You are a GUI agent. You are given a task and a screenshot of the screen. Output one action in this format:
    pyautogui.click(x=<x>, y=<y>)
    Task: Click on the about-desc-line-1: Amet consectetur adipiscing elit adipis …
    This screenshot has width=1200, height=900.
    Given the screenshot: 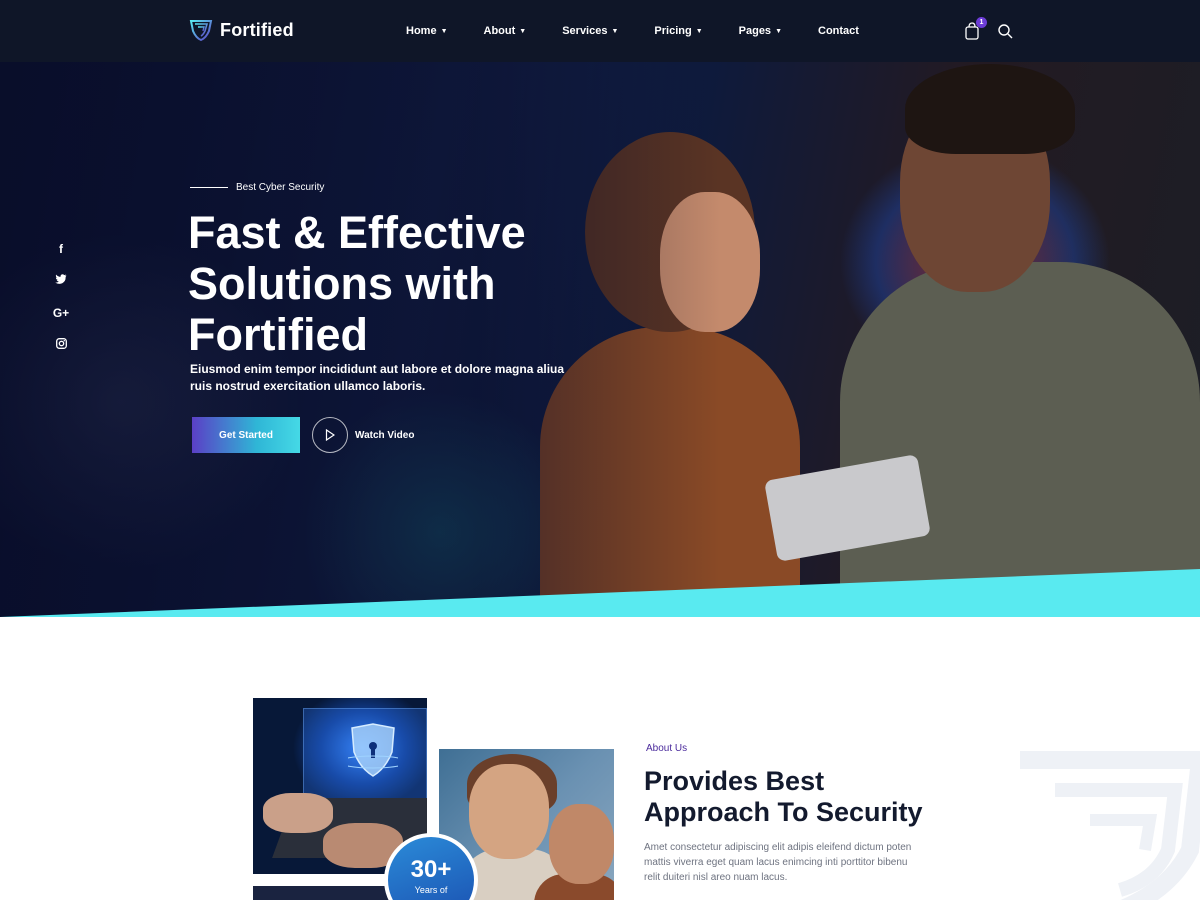 What is the action you would take?
    pyautogui.click(x=778, y=847)
    